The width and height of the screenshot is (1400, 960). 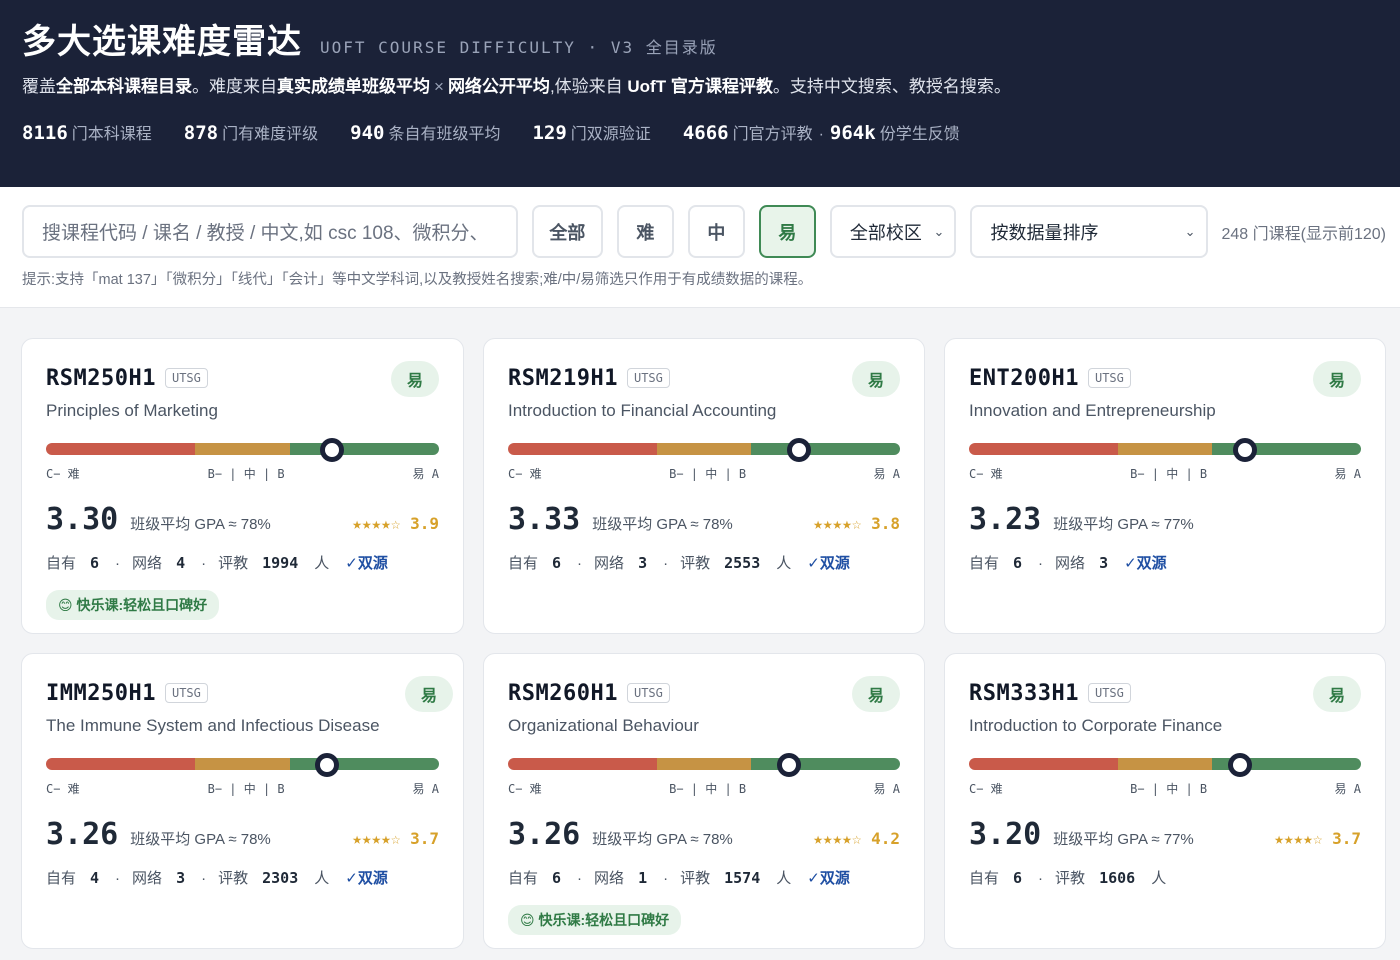 I want to click on meta-label: 评教, so click(x=695, y=563).